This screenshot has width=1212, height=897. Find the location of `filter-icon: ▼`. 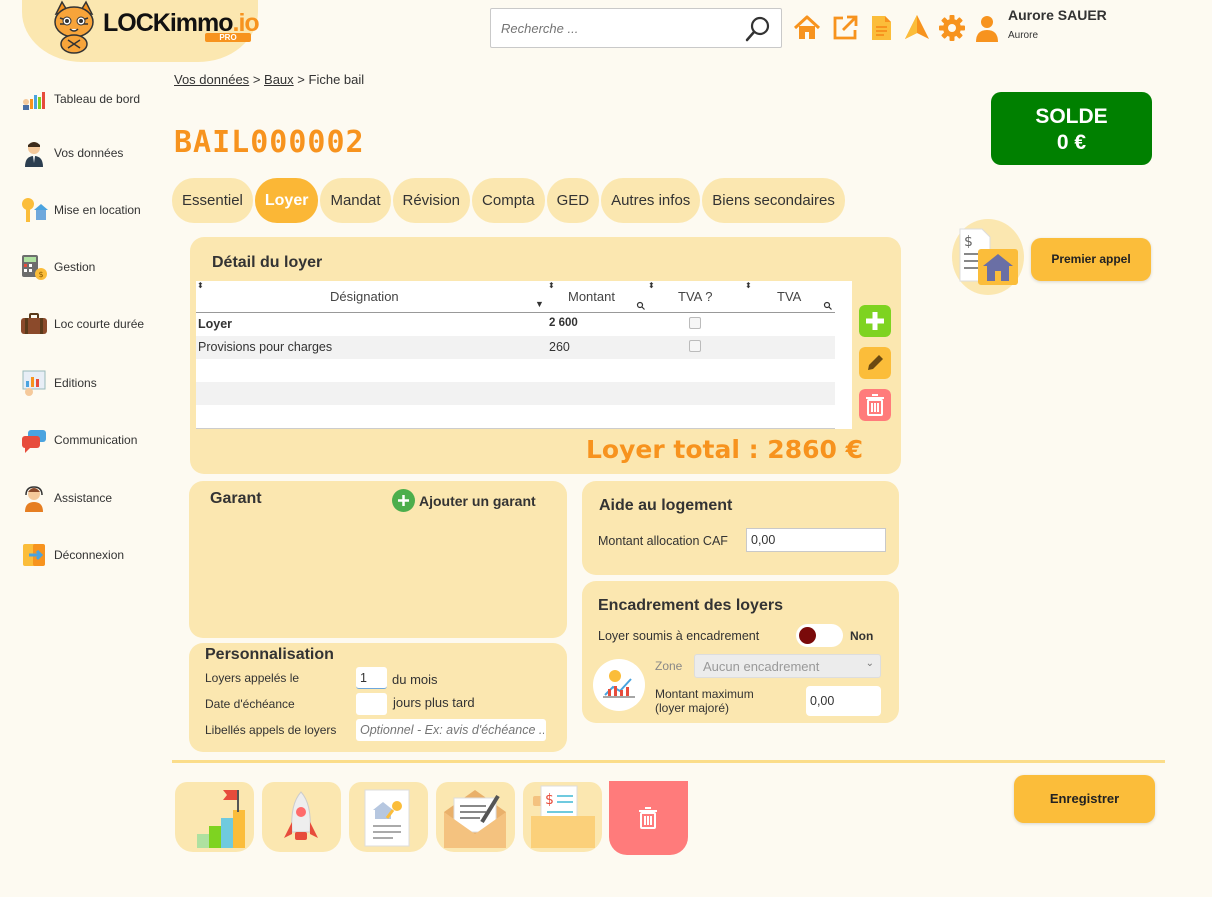

filter-icon: ▼ is located at coordinates (539, 304).